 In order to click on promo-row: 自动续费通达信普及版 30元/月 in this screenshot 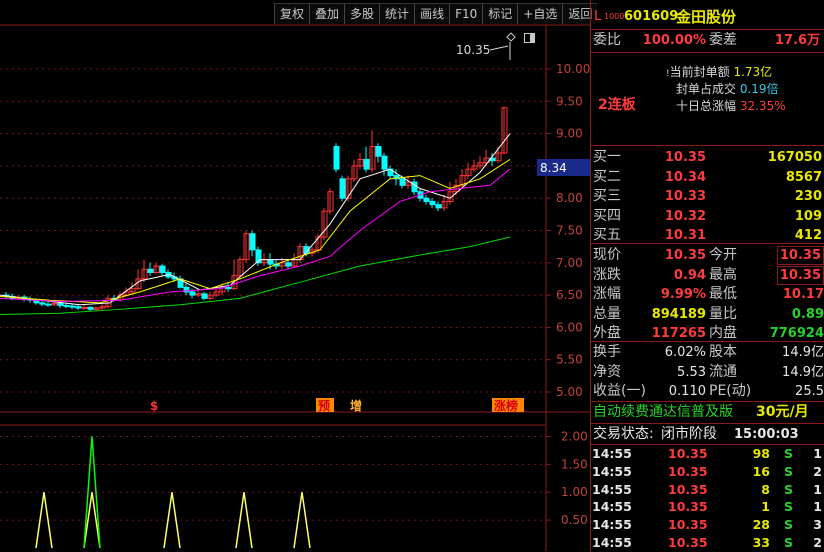, I will do `click(707, 412)`.